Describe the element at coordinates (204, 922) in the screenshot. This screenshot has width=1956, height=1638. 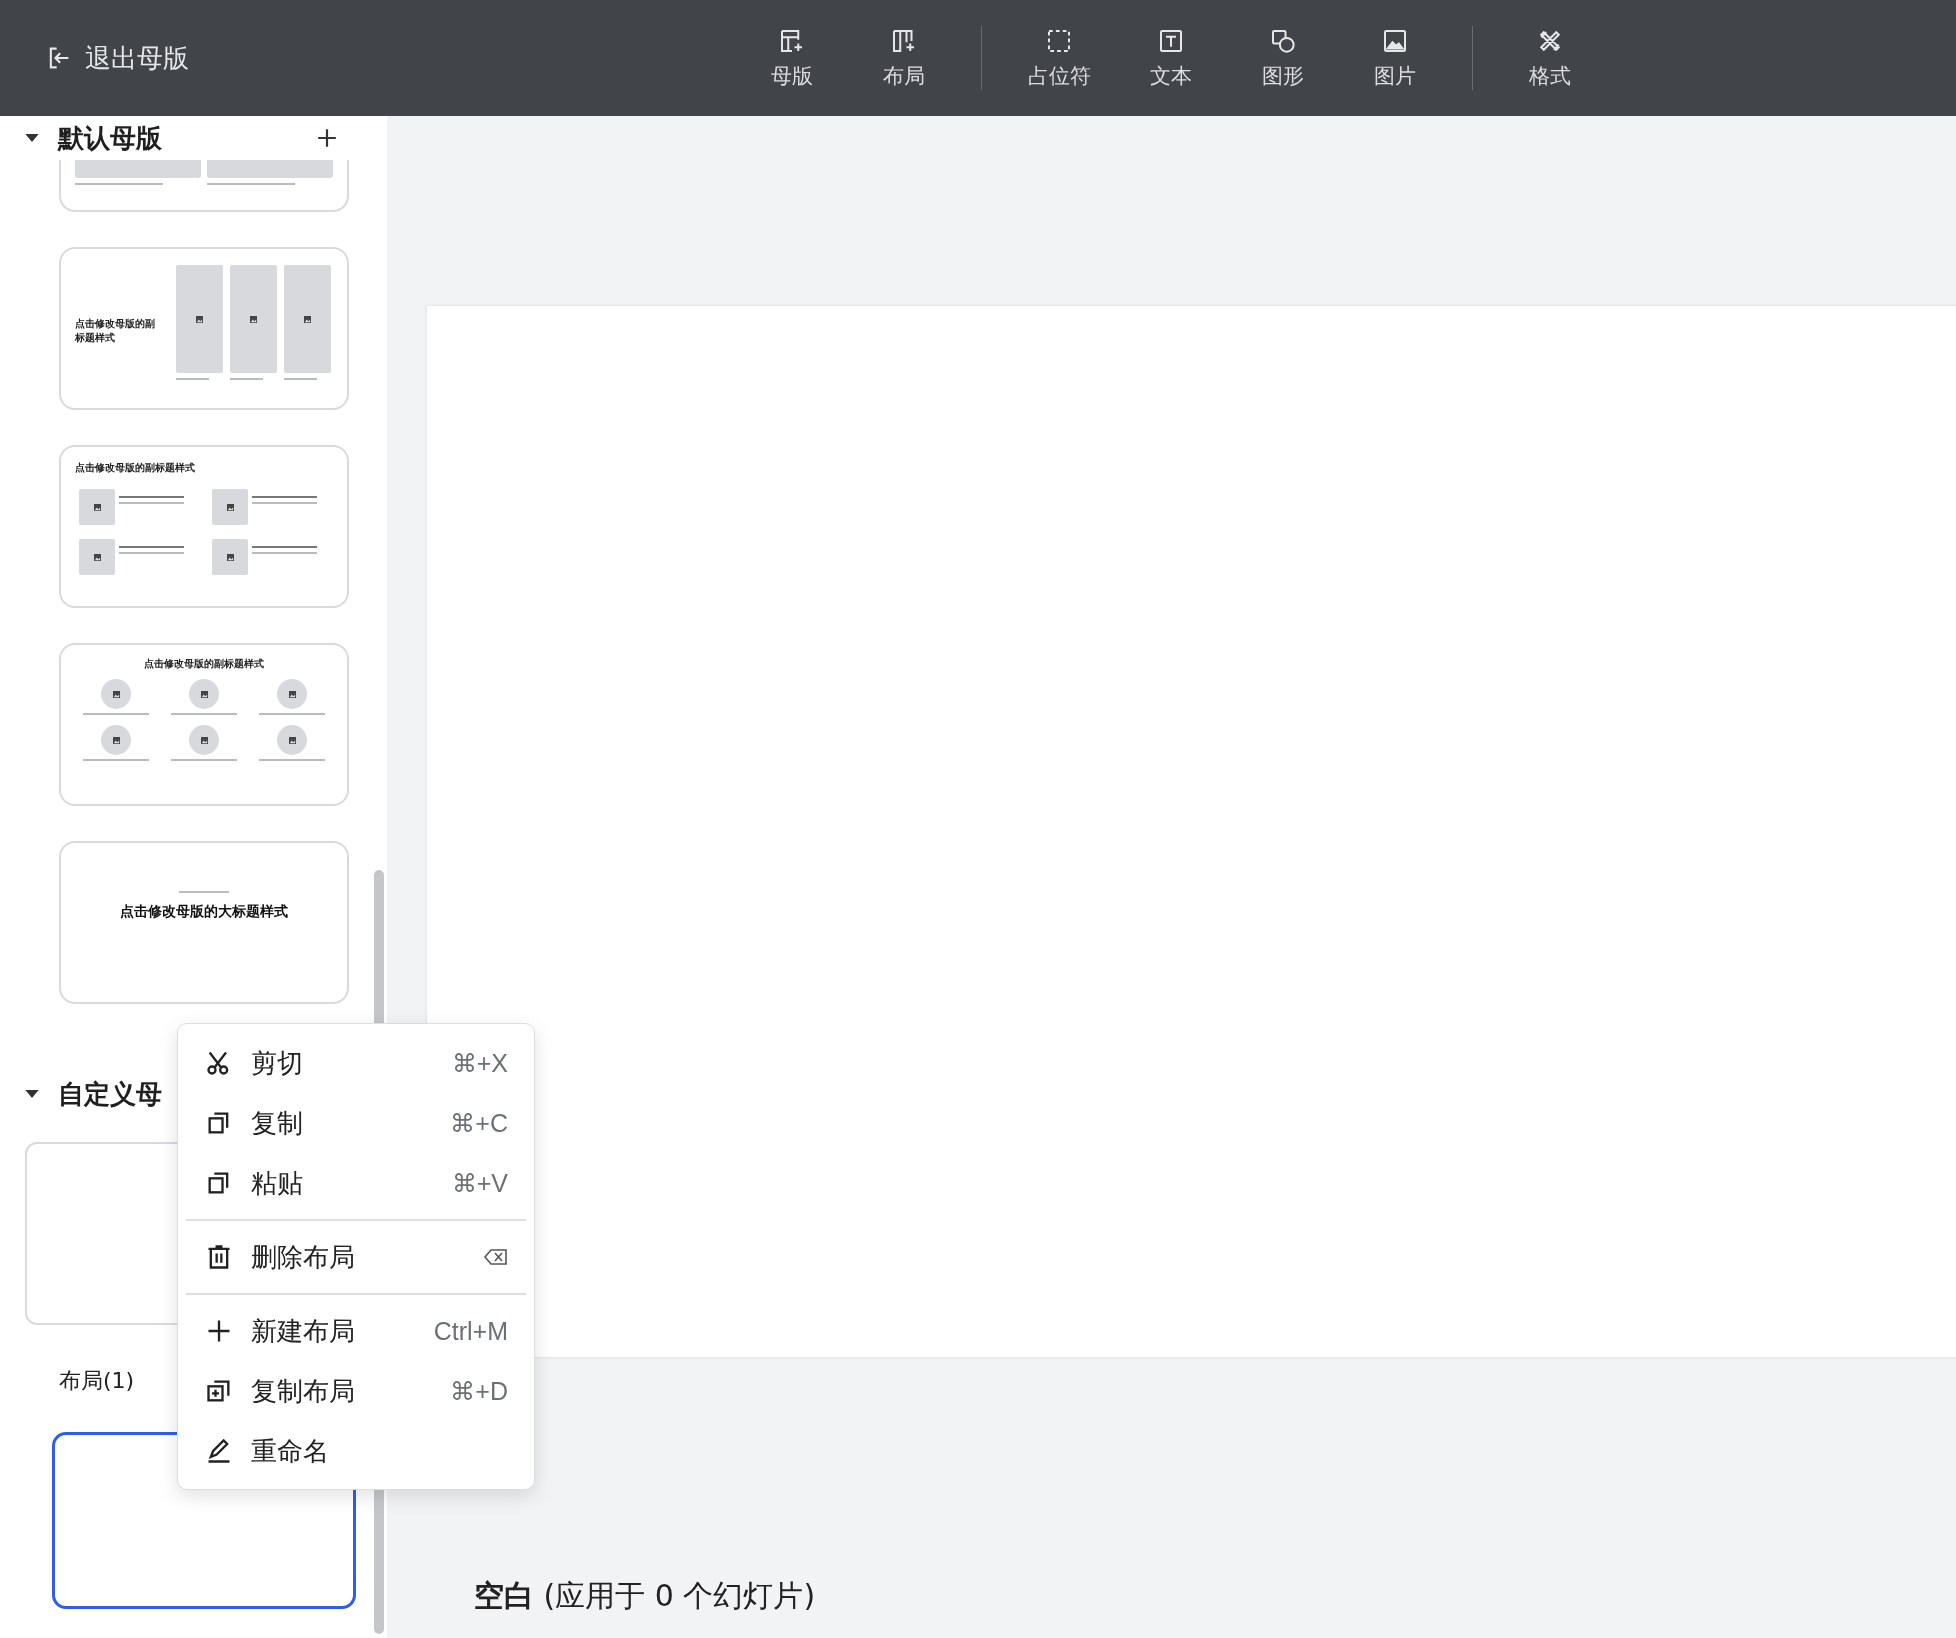
I see `layout-thumbnail: 点击修改母版的大标题样式` at that location.